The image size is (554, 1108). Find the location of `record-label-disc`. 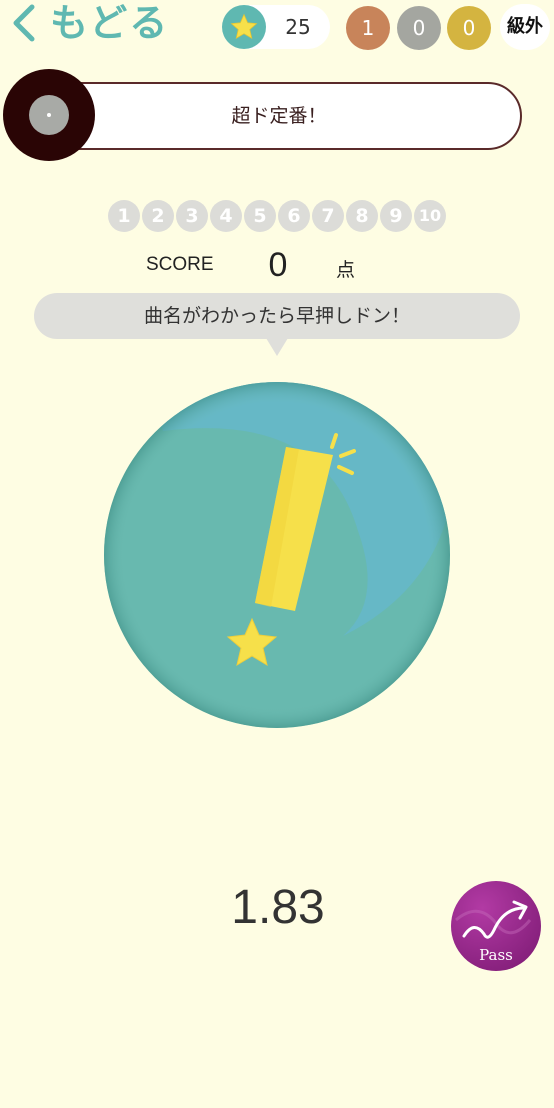

record-label-disc is located at coordinates (49, 115).